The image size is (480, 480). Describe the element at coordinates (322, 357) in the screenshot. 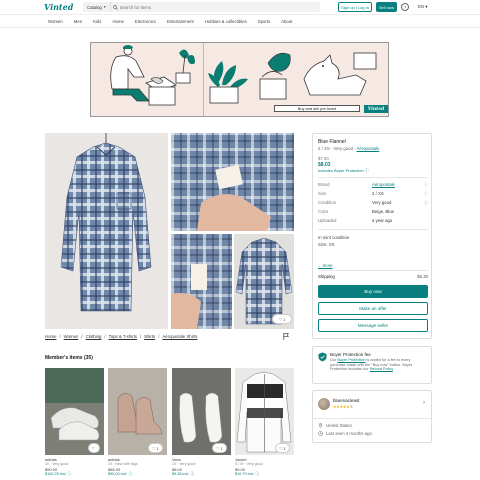

I see `shield-icon` at that location.